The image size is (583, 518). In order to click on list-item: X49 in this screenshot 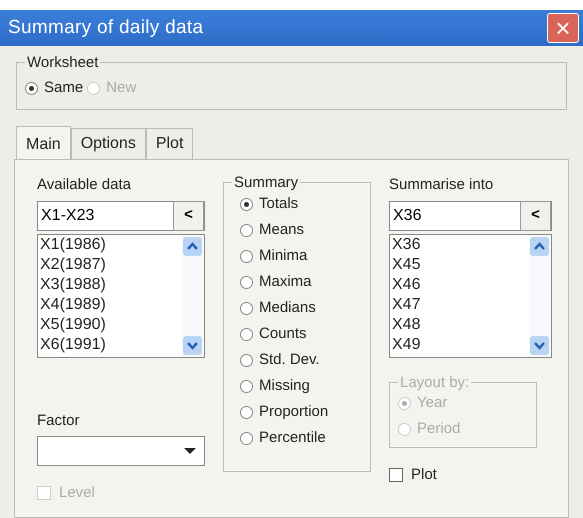, I will do `click(459, 344)`.